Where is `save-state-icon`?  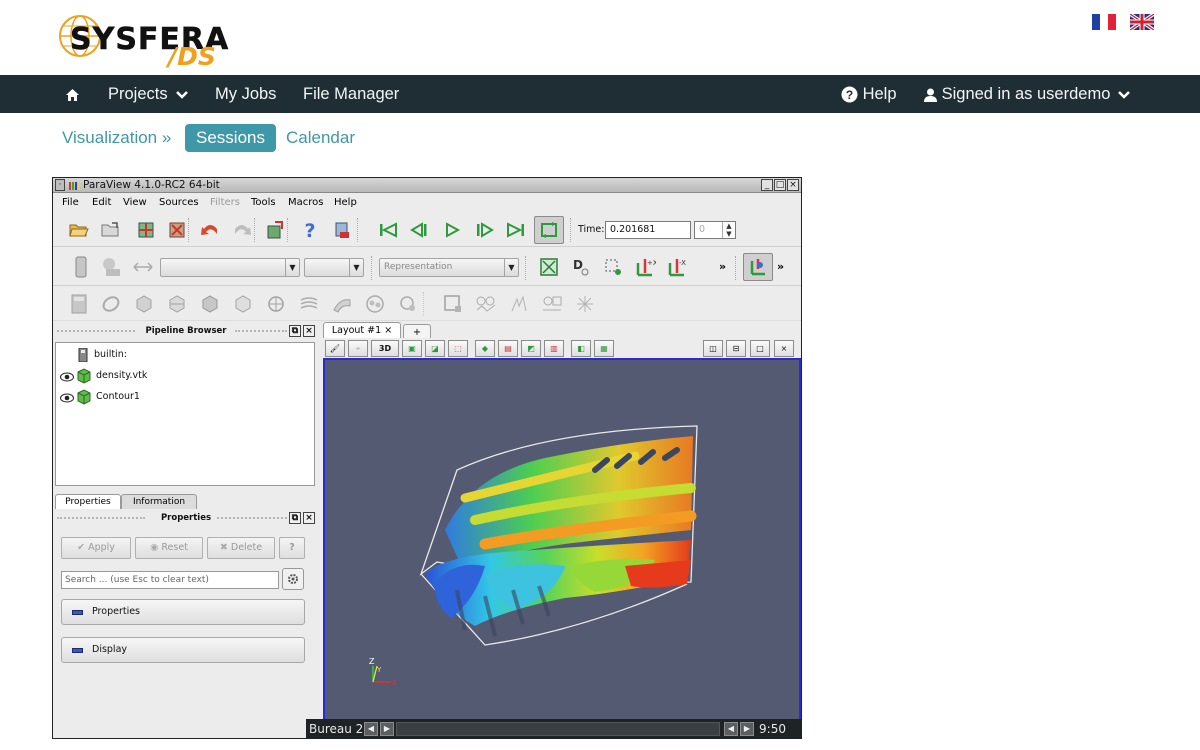
save-state-icon is located at coordinates (111, 230).